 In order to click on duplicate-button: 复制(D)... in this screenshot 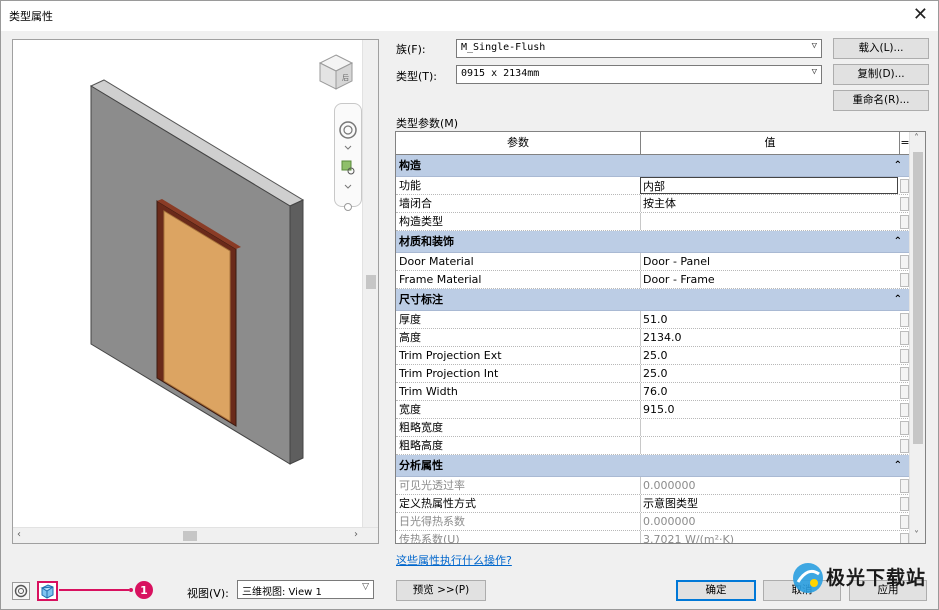, I will do `click(881, 74)`.